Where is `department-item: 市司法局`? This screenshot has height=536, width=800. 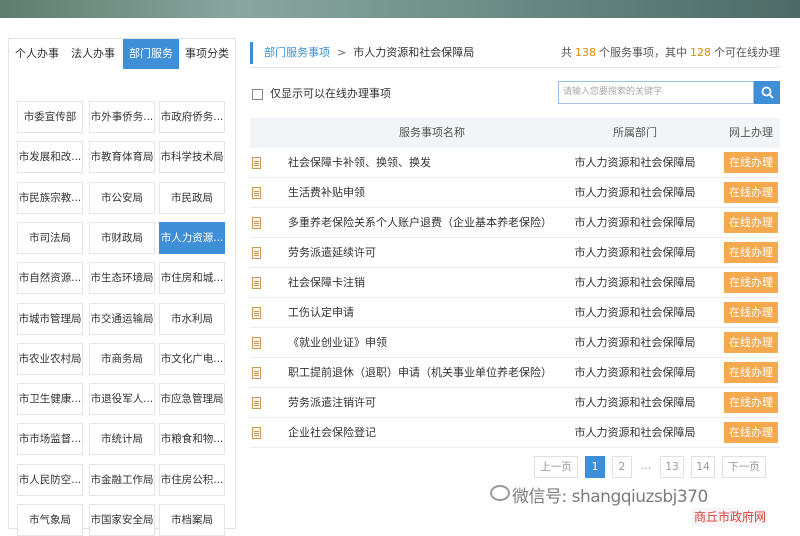 department-item: 市司法局 is located at coordinates (50, 237).